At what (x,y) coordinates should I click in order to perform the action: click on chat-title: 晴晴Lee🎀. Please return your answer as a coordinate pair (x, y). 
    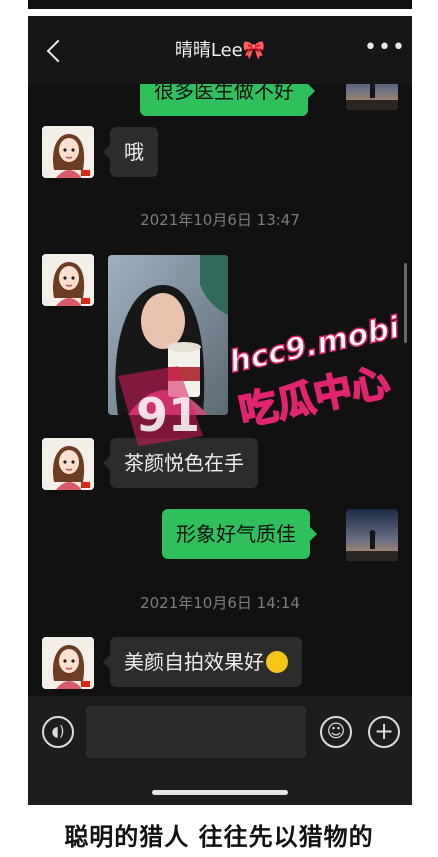
    Looking at the image, I should click on (220, 50).